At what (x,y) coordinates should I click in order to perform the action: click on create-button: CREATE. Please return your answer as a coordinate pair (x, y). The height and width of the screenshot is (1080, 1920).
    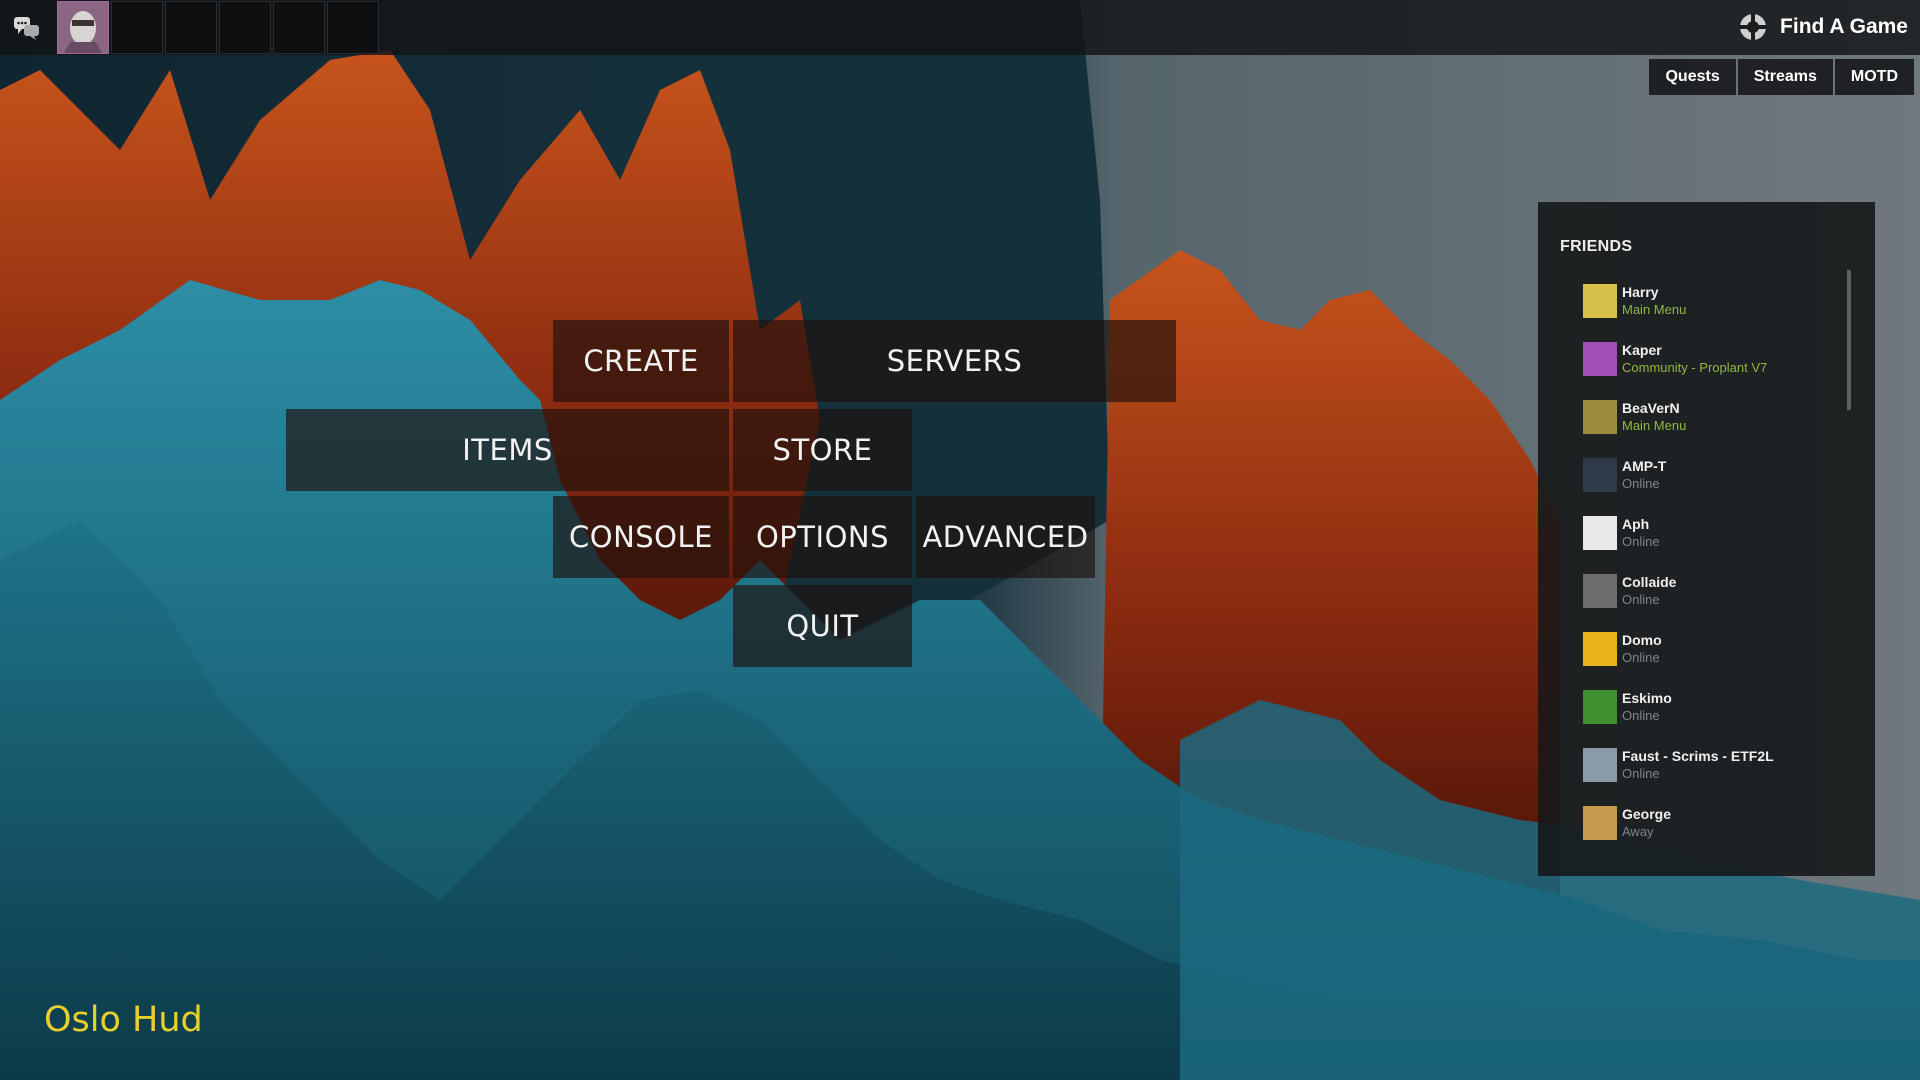
    Looking at the image, I should click on (641, 361).